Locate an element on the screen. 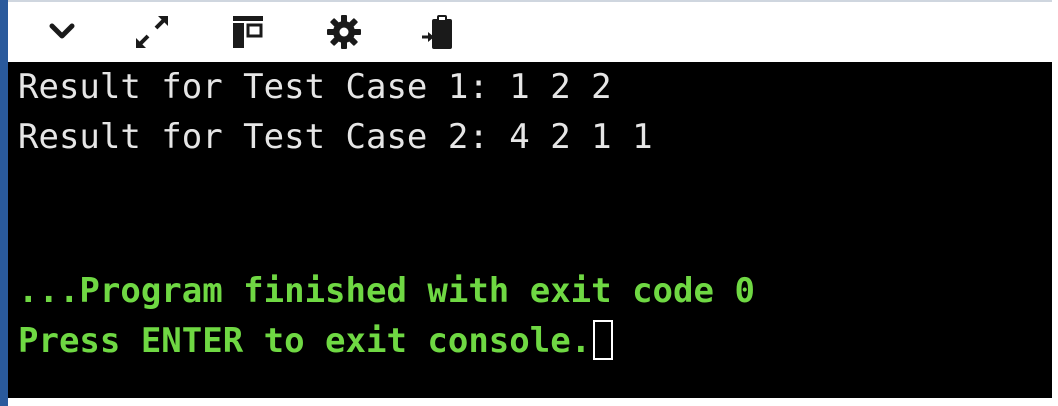 The height and width of the screenshot is (406, 1058). exit-status-message: ...Program finished with exit code 0 is located at coordinates (386, 291).